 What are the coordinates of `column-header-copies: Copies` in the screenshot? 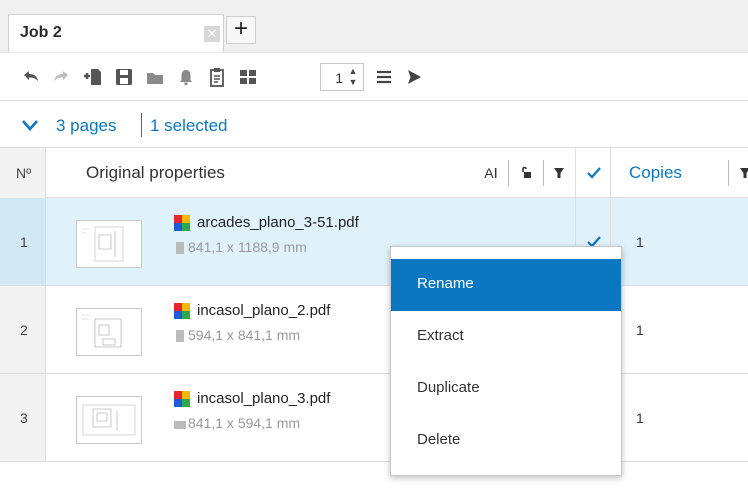 It's located at (655, 173).